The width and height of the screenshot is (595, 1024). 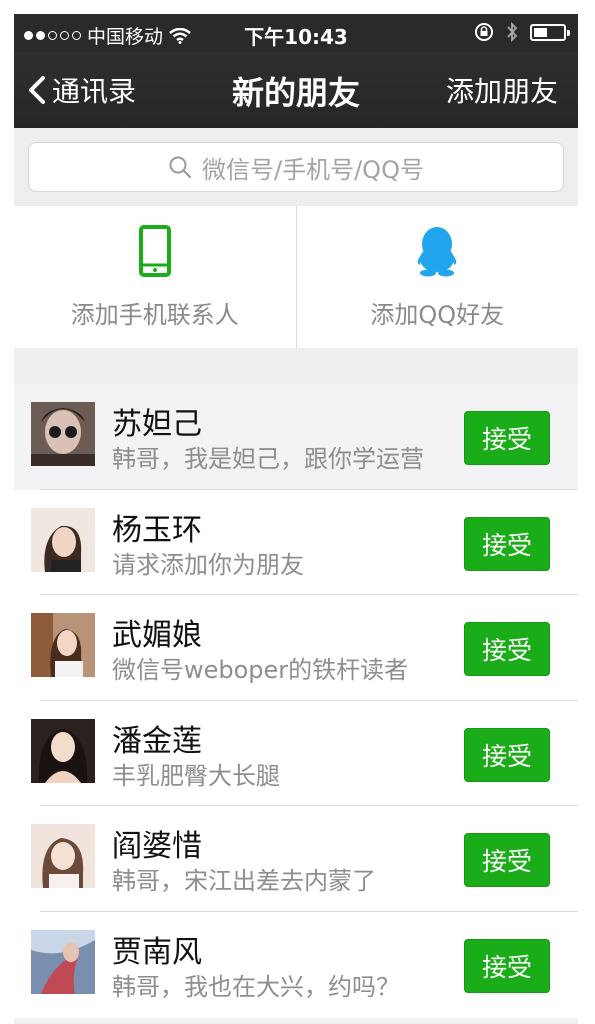 I want to click on friend-request-row: 阎婆惜 韩哥，宋江出差去内蒙了 接受, so click(x=296, y=859).